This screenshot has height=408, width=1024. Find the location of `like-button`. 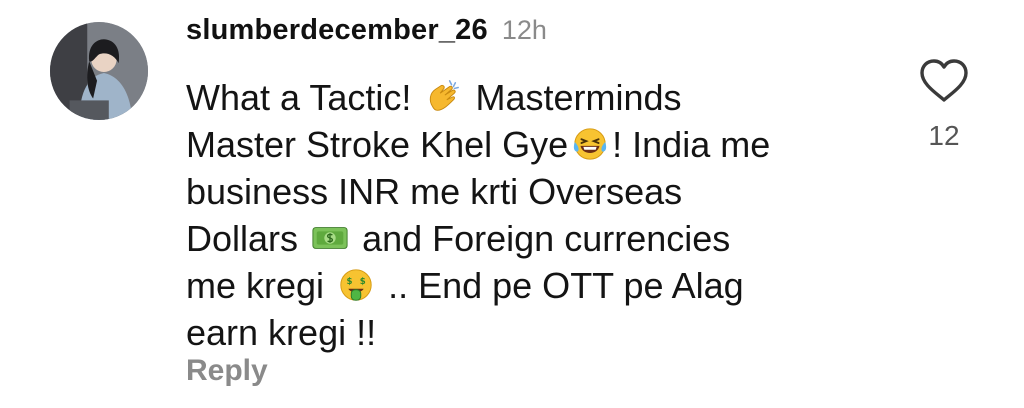

like-button is located at coordinates (944, 81).